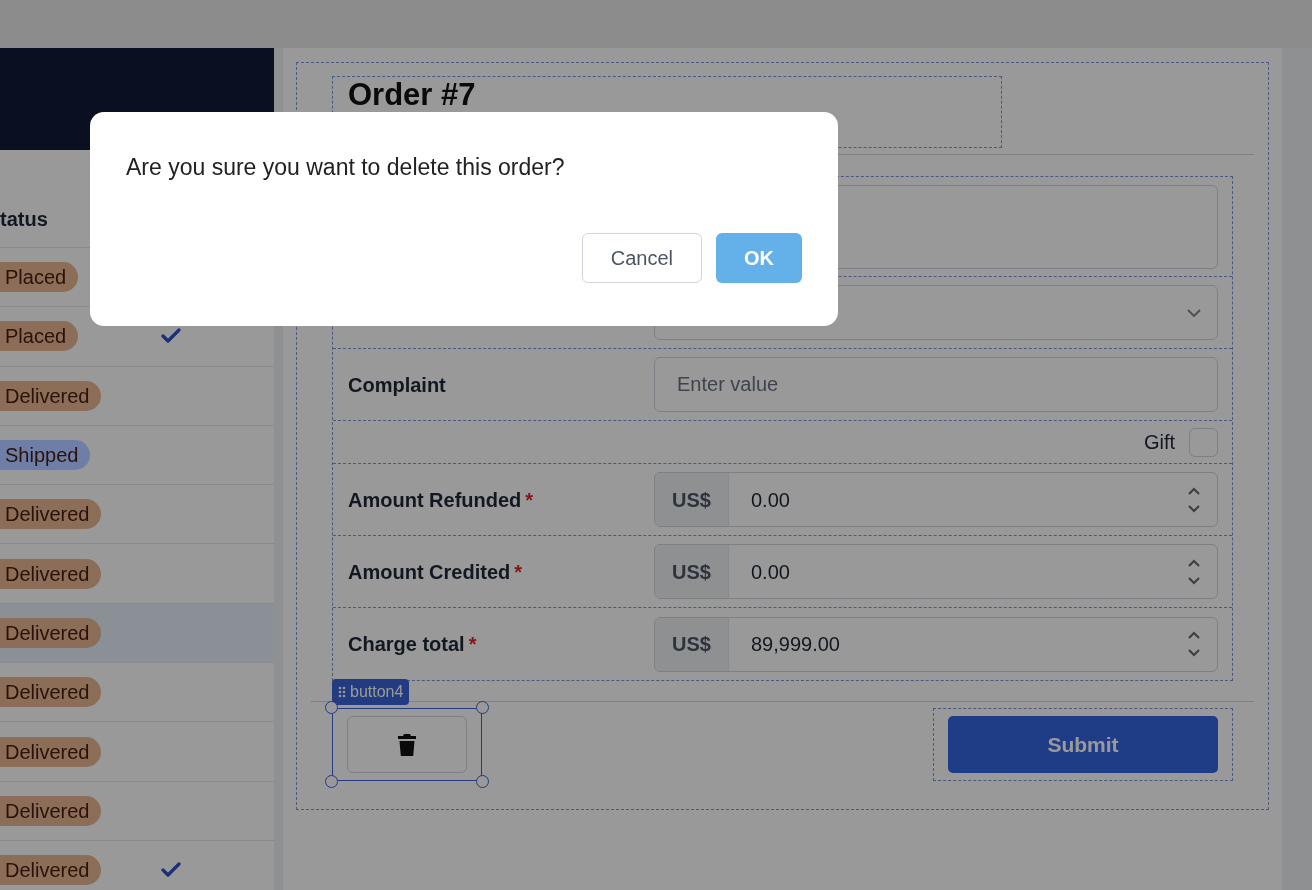 Image resolution: width=1312 pixels, height=890 pixels. What do you see at coordinates (435, 500) in the screenshot?
I see `field-label: Amount Refunded` at bounding box center [435, 500].